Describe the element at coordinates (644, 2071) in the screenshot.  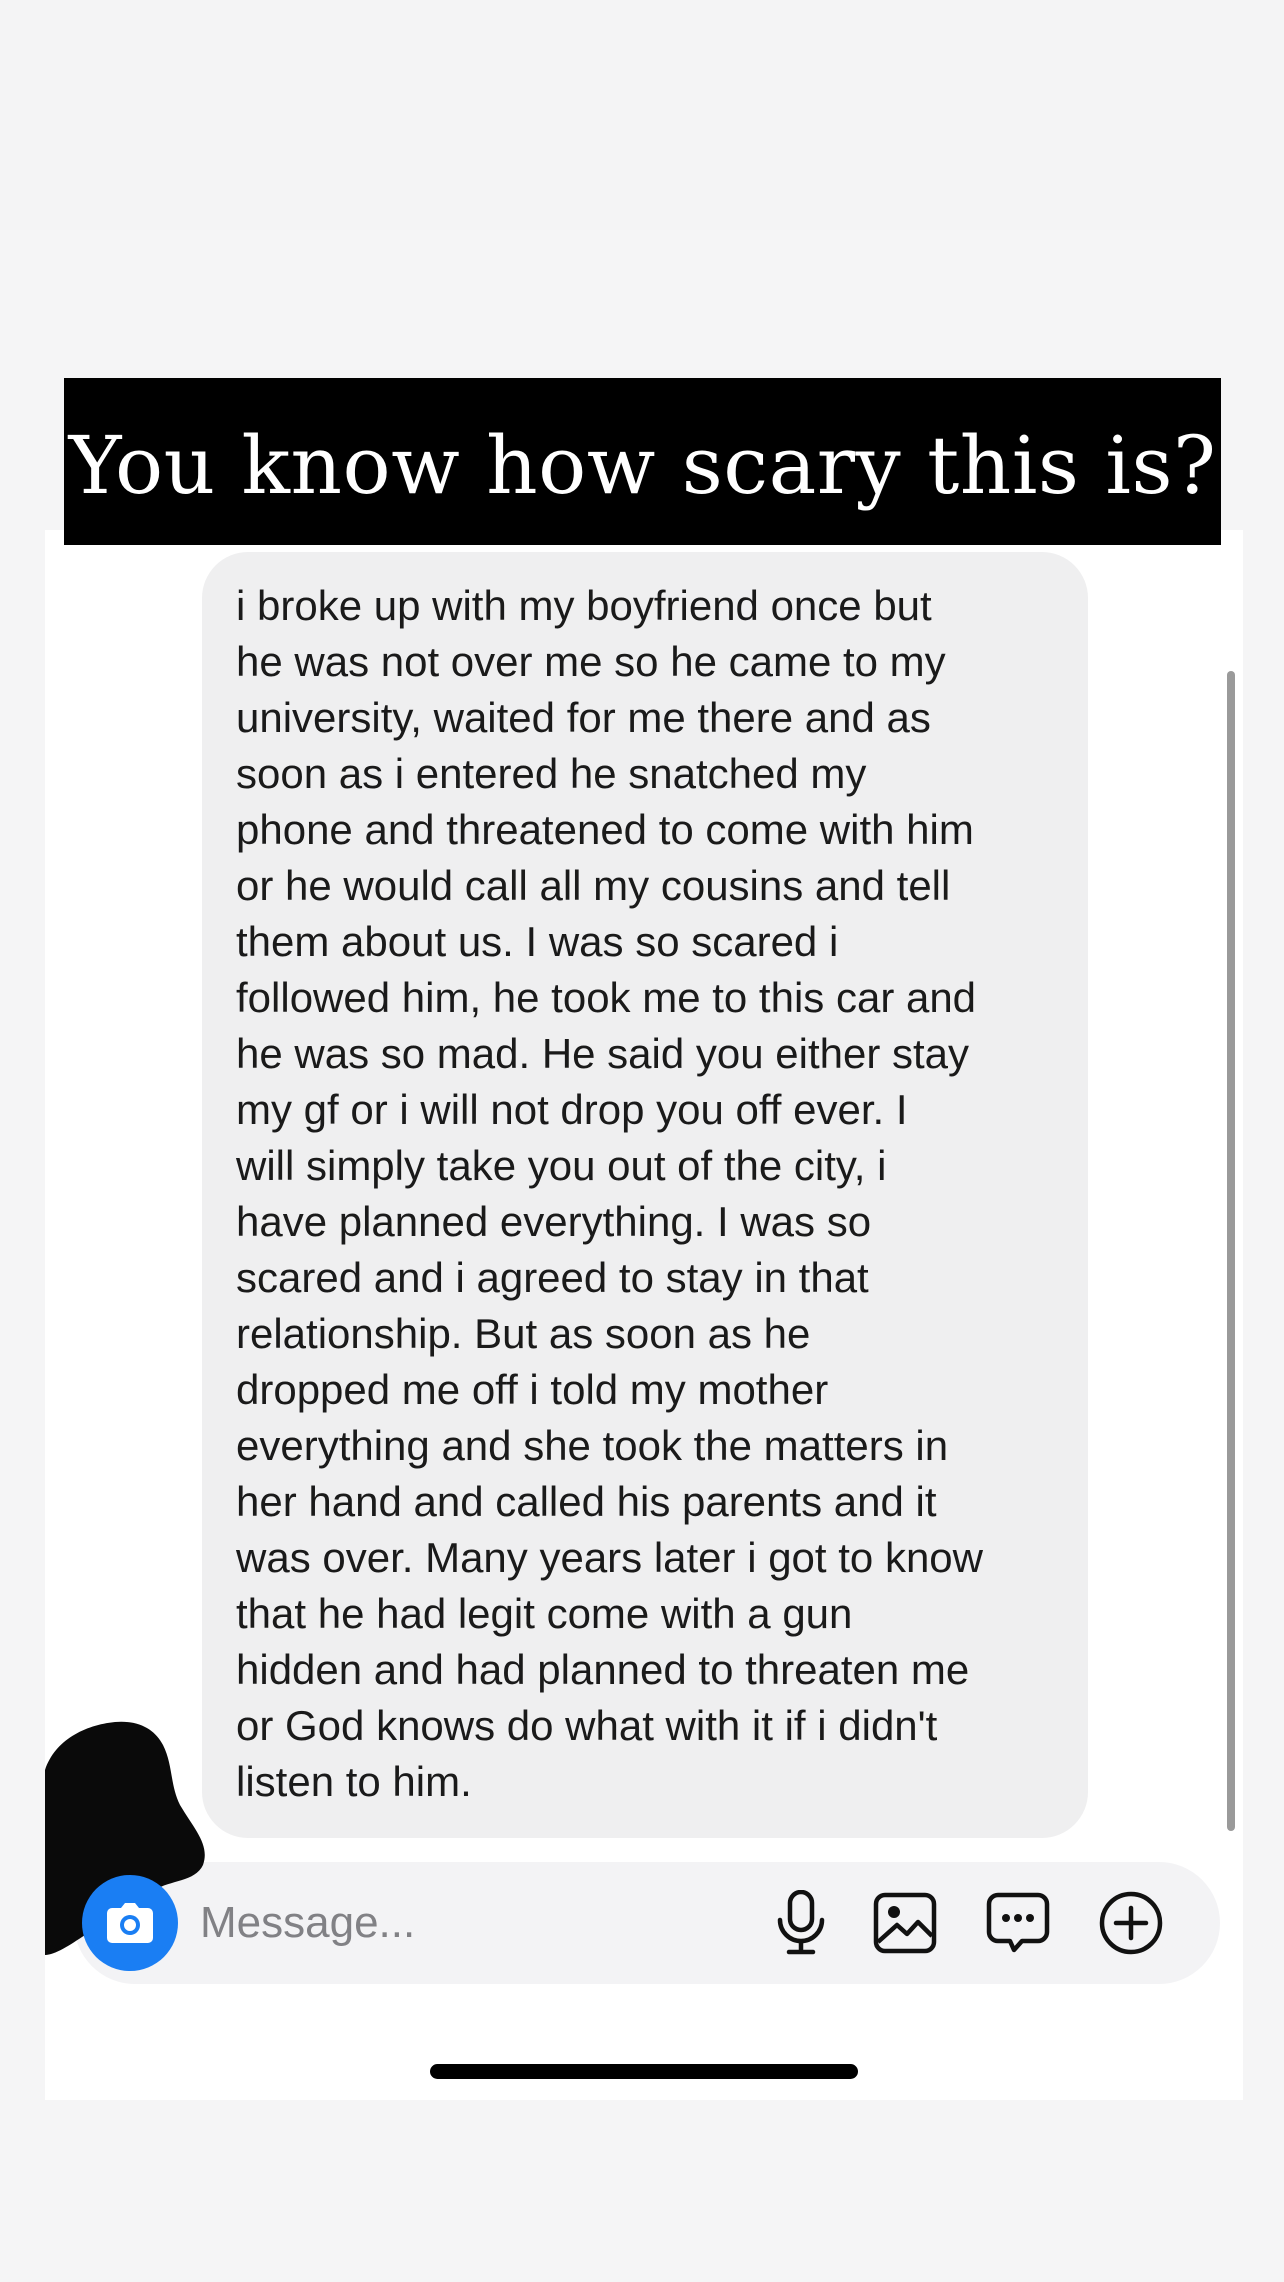
I see `home-indicator` at that location.